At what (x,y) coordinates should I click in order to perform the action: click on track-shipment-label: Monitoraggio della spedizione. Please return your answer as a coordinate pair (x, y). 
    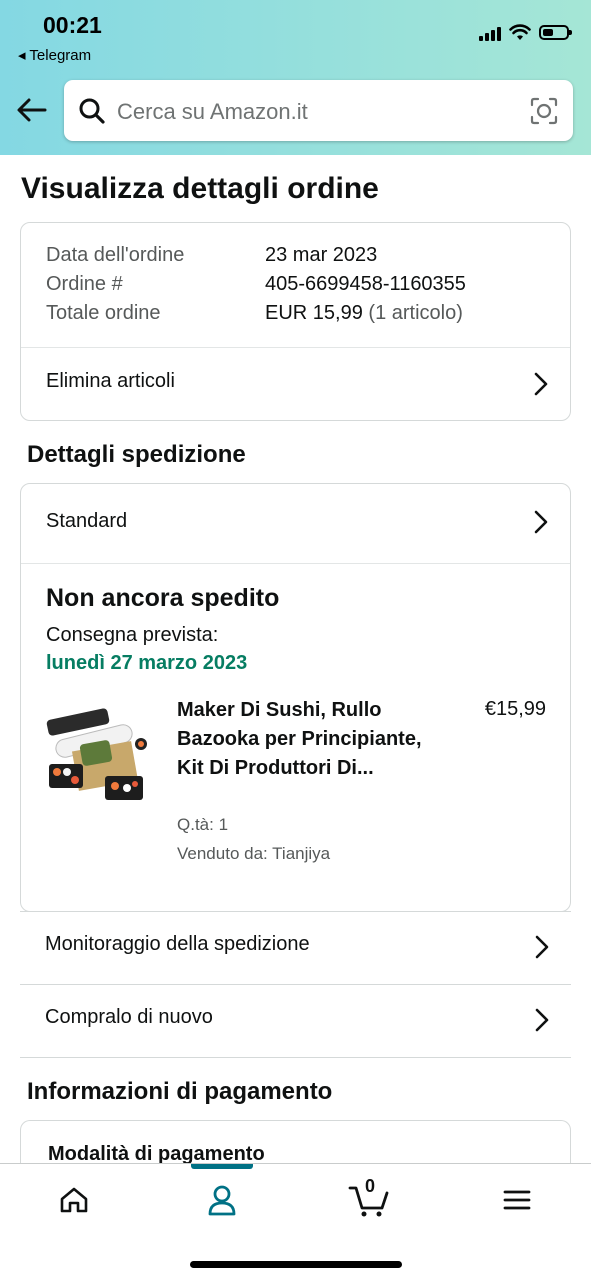
    Looking at the image, I should click on (177, 944).